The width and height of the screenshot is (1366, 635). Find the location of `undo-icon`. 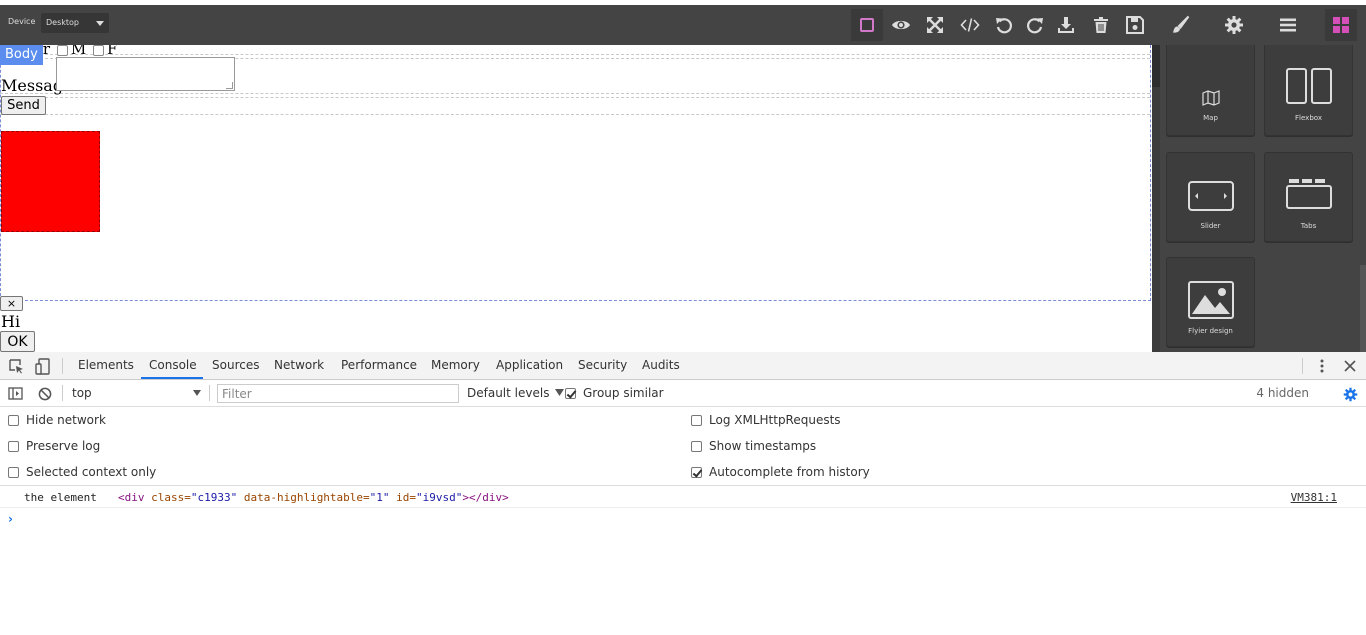

undo-icon is located at coordinates (1004, 26).